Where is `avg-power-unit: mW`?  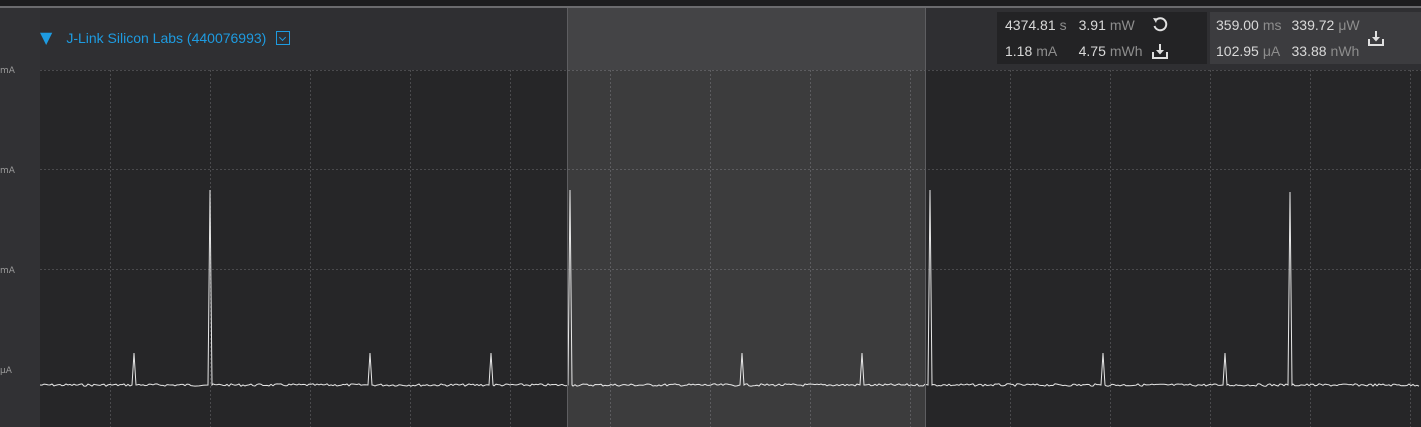 avg-power-unit: mW is located at coordinates (1122, 25).